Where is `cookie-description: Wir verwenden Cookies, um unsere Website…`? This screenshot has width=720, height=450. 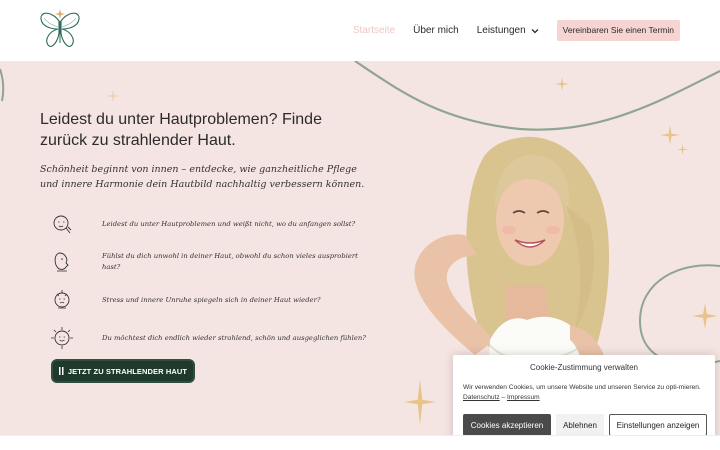
cookie-description: Wir verwenden Cookies, um unsere Website… is located at coordinates (582, 387).